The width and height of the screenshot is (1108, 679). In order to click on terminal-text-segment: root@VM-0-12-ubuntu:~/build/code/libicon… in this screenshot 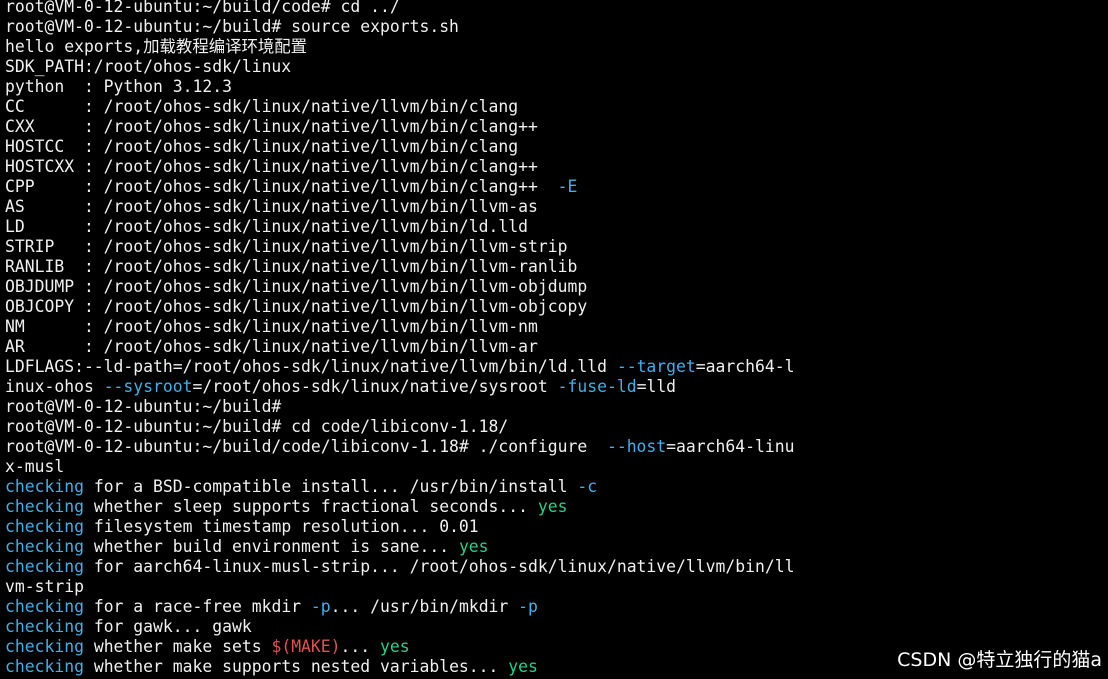, I will do `click(306, 446)`.